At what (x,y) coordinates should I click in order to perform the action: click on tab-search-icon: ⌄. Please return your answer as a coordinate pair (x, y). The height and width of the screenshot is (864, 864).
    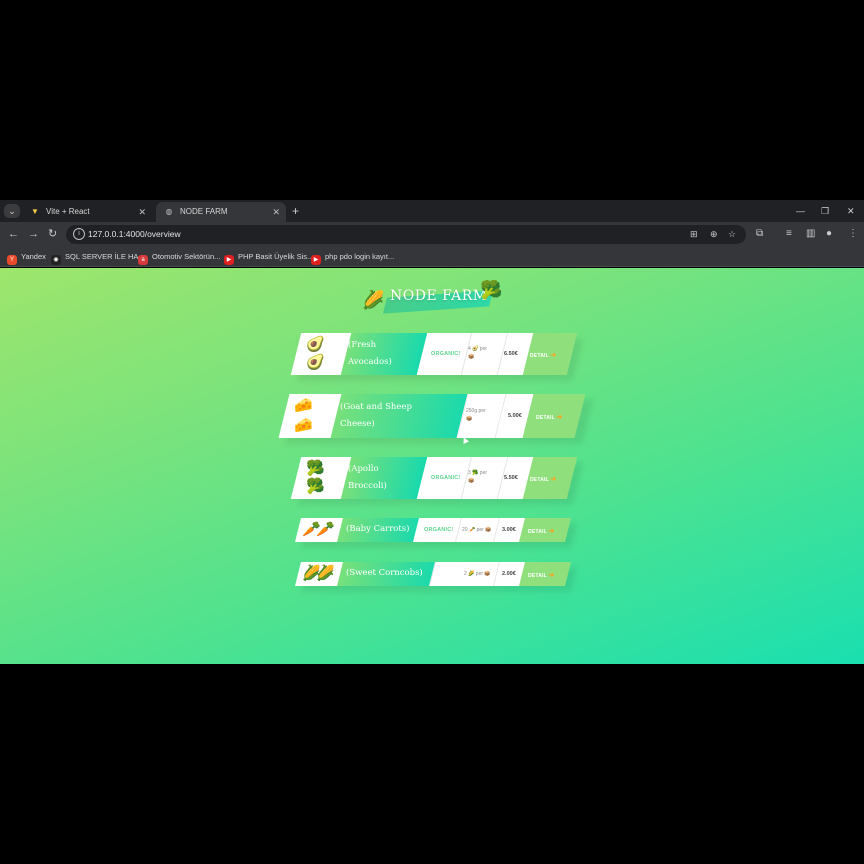
    Looking at the image, I should click on (12, 211).